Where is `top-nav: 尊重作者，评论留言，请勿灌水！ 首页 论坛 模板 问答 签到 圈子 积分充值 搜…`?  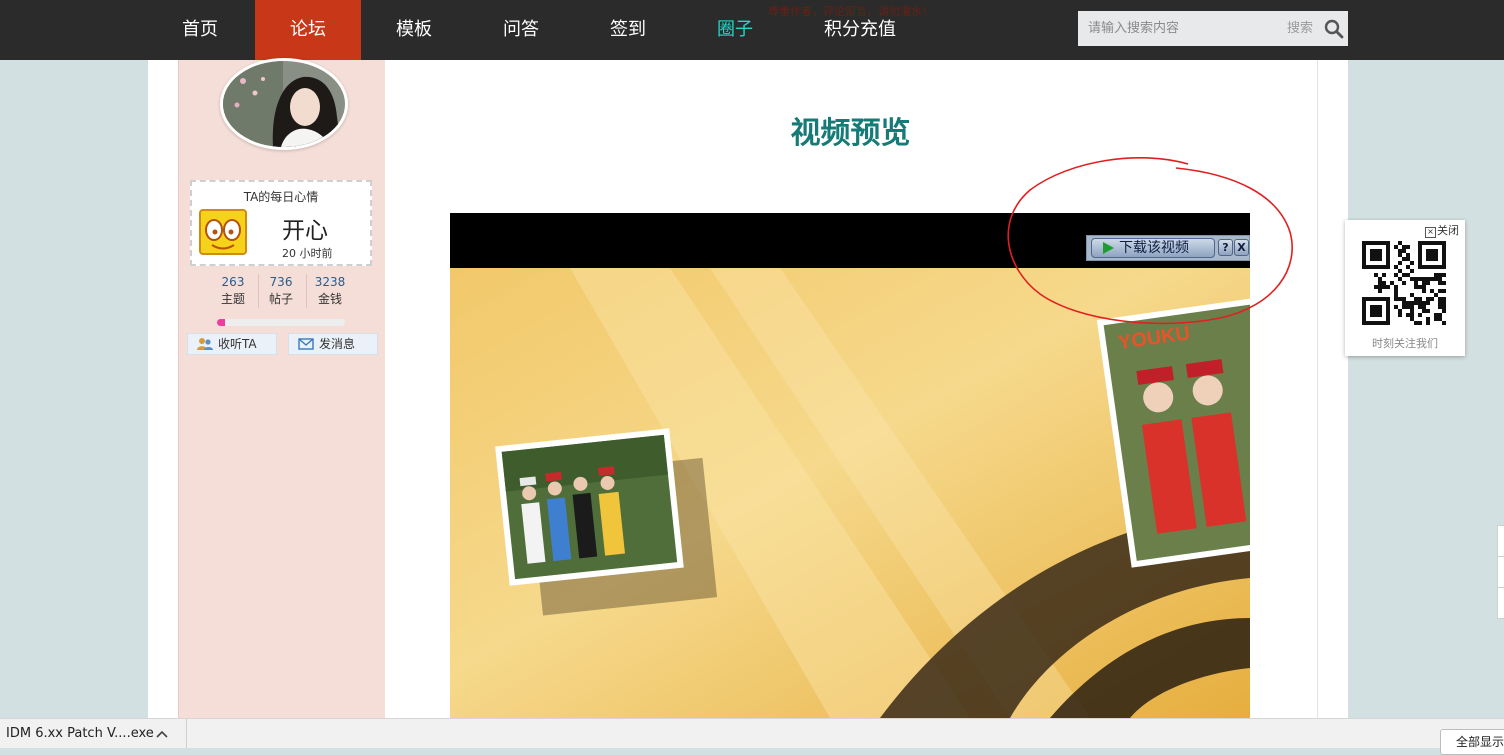 top-nav: 尊重作者，评论留言，请勿灌水！ 首页 论坛 模板 问答 签到 圈子 积分充值 搜… is located at coordinates (752, 30).